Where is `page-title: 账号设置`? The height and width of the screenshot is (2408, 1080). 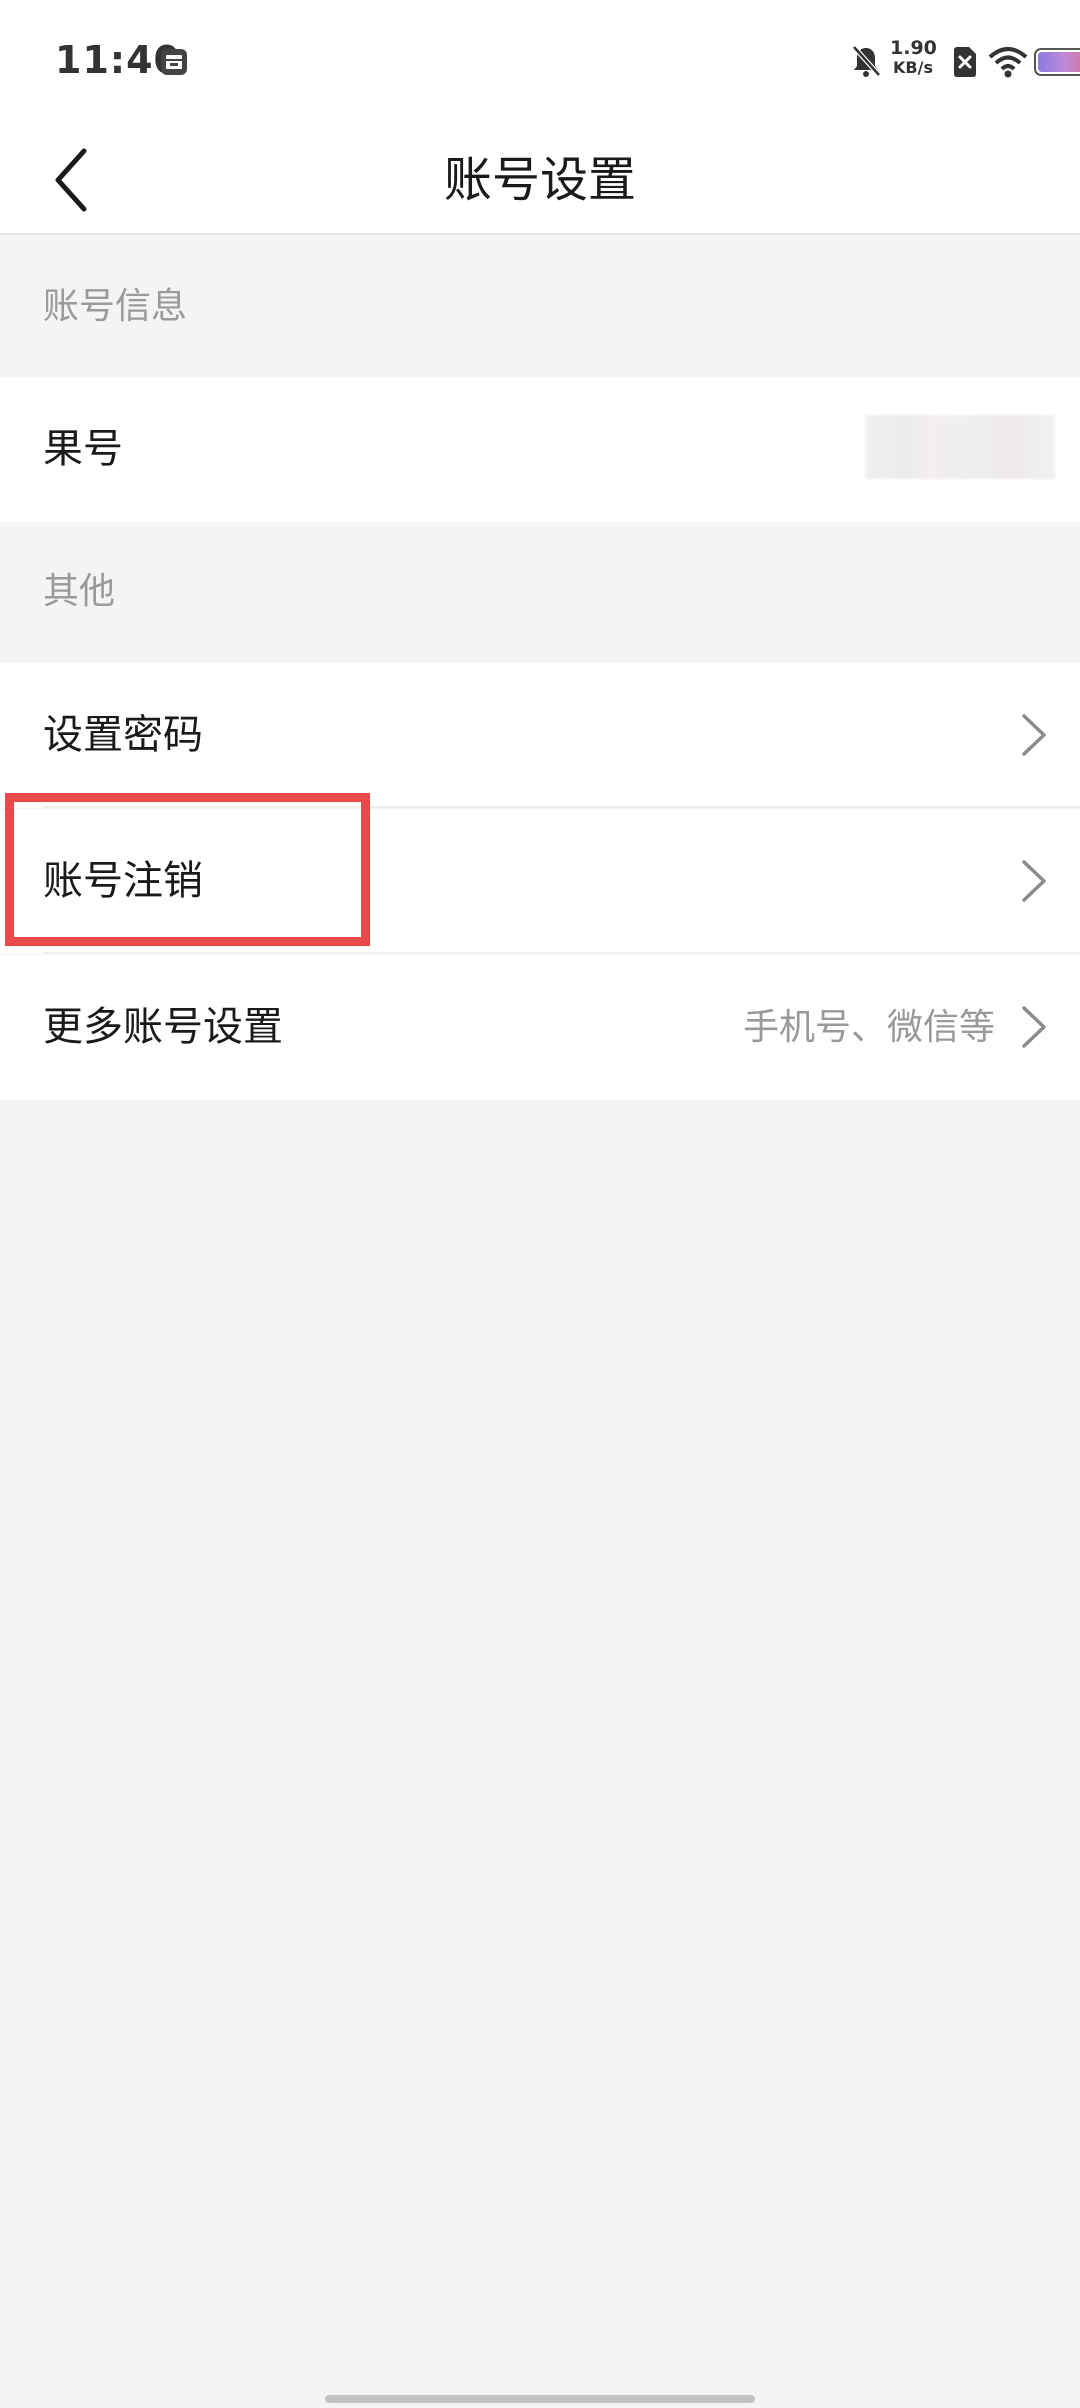 page-title: 账号设置 is located at coordinates (539, 180).